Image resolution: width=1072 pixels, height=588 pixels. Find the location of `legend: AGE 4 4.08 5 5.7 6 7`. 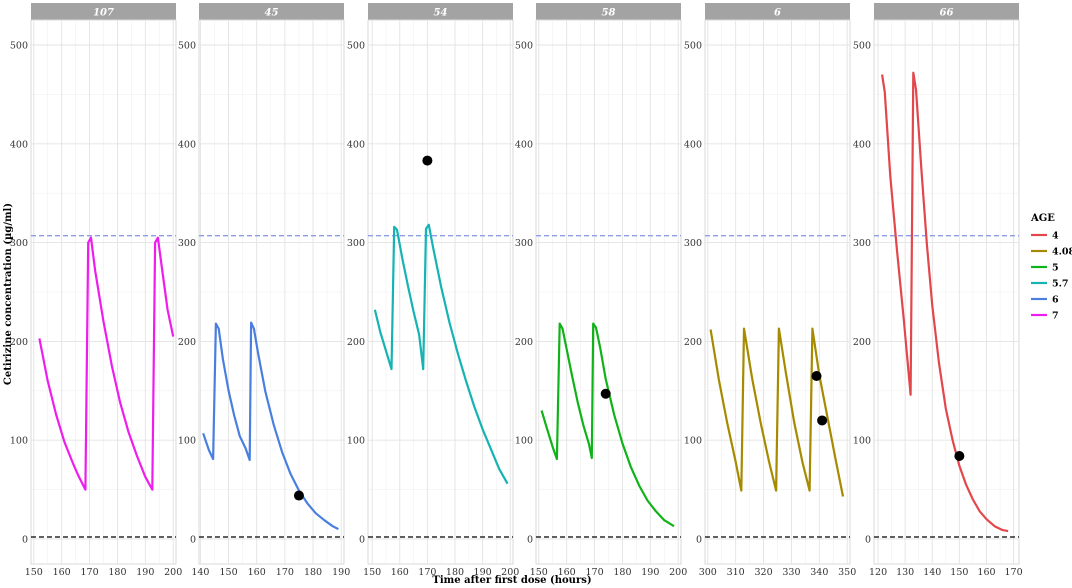

legend: AGE 4 4.08 5 5.7 6 7 is located at coordinates (1051, 267).